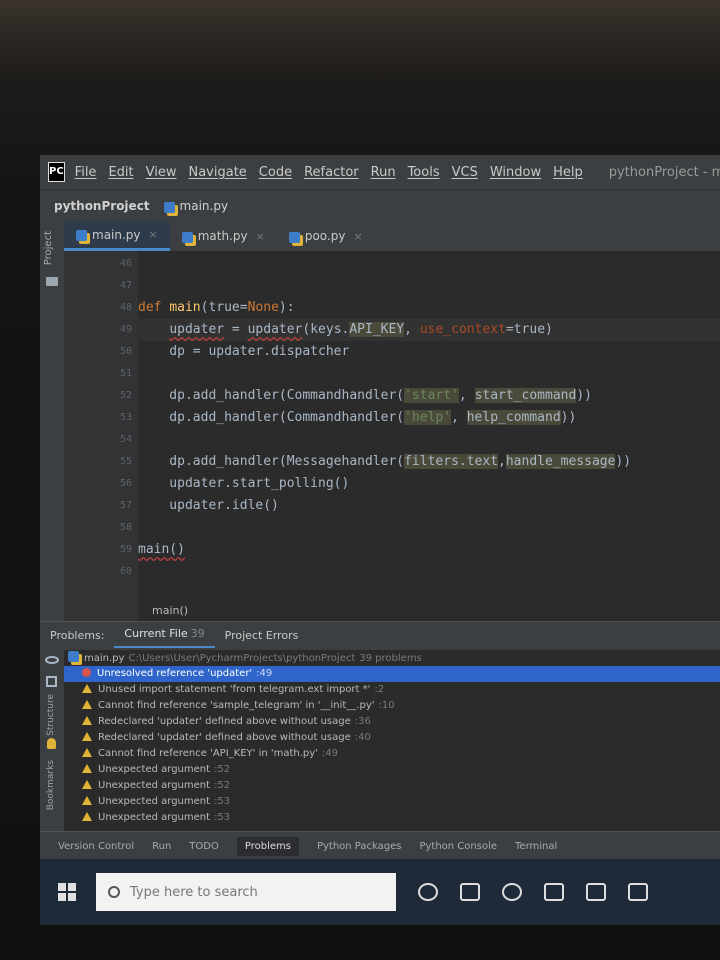 Image resolution: width=720 pixels, height=960 pixels. Describe the element at coordinates (48, 248) in the screenshot. I see `project-tool-label: Project` at that location.